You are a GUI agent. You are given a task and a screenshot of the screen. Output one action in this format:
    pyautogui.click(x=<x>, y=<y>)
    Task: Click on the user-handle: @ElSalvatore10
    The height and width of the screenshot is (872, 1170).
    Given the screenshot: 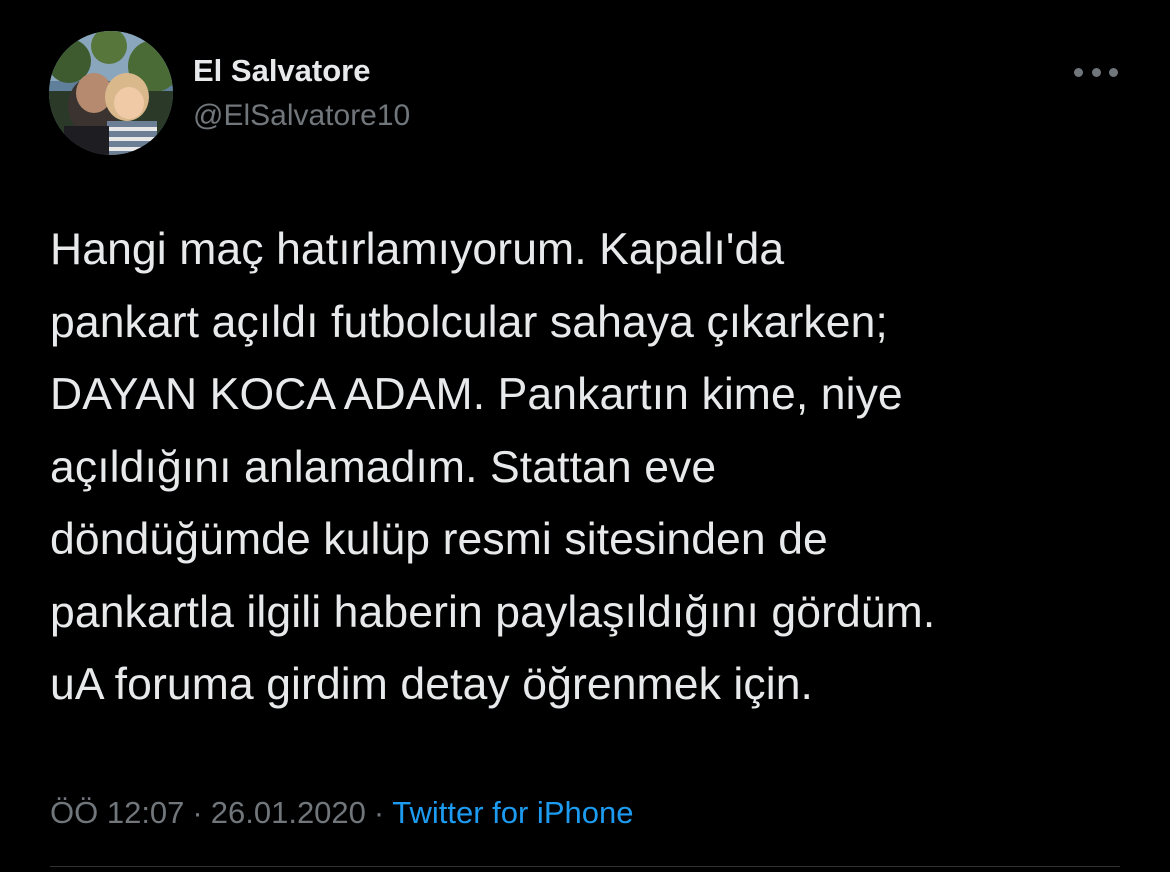 What is the action you would take?
    pyautogui.click(x=301, y=116)
    